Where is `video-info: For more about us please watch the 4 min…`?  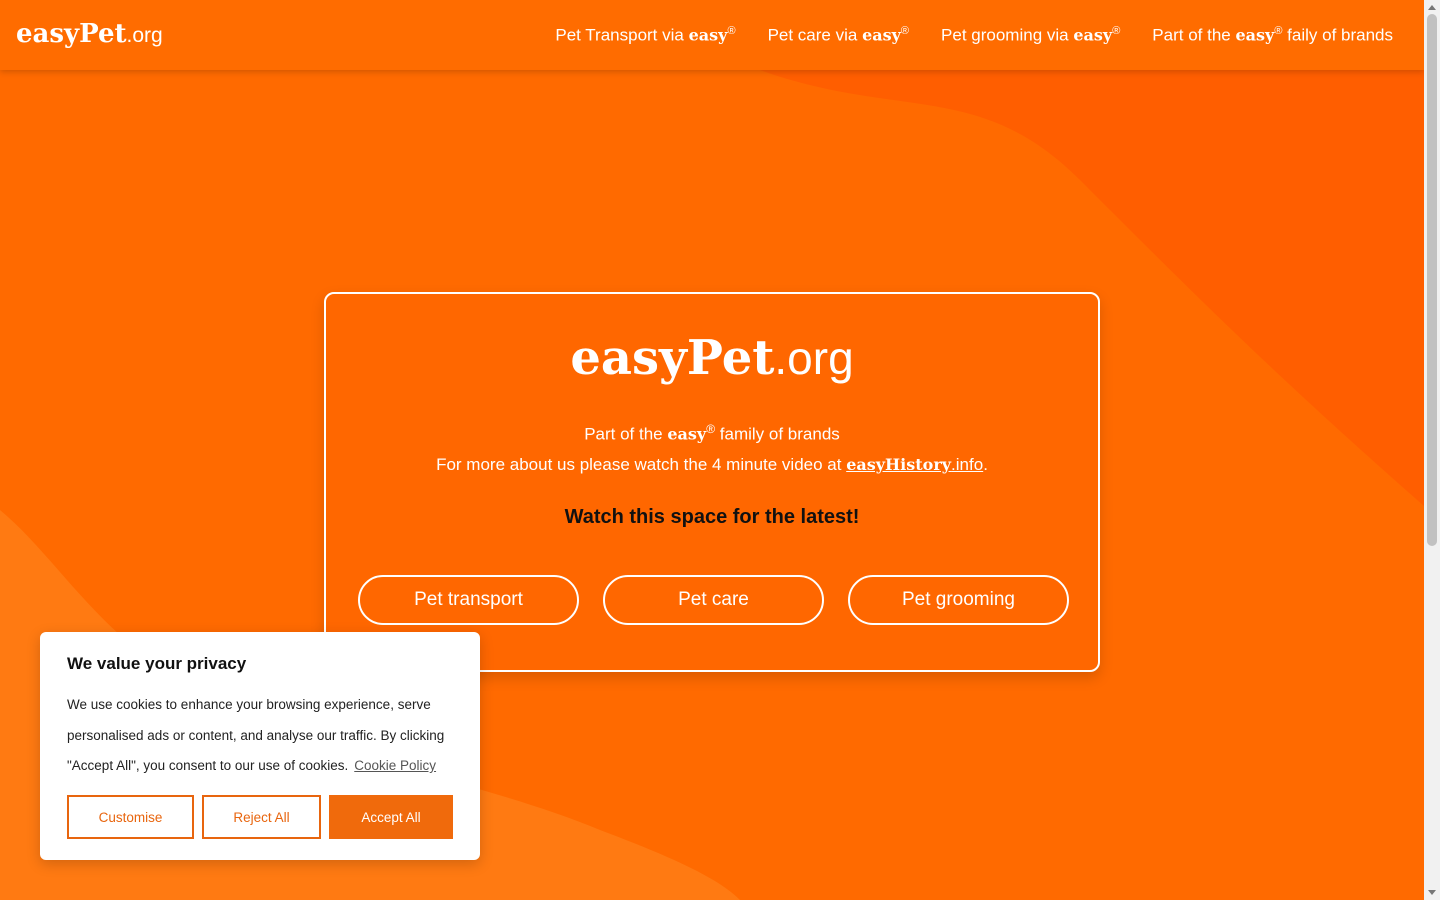 video-info: For more about us please watch the 4 min… is located at coordinates (712, 464).